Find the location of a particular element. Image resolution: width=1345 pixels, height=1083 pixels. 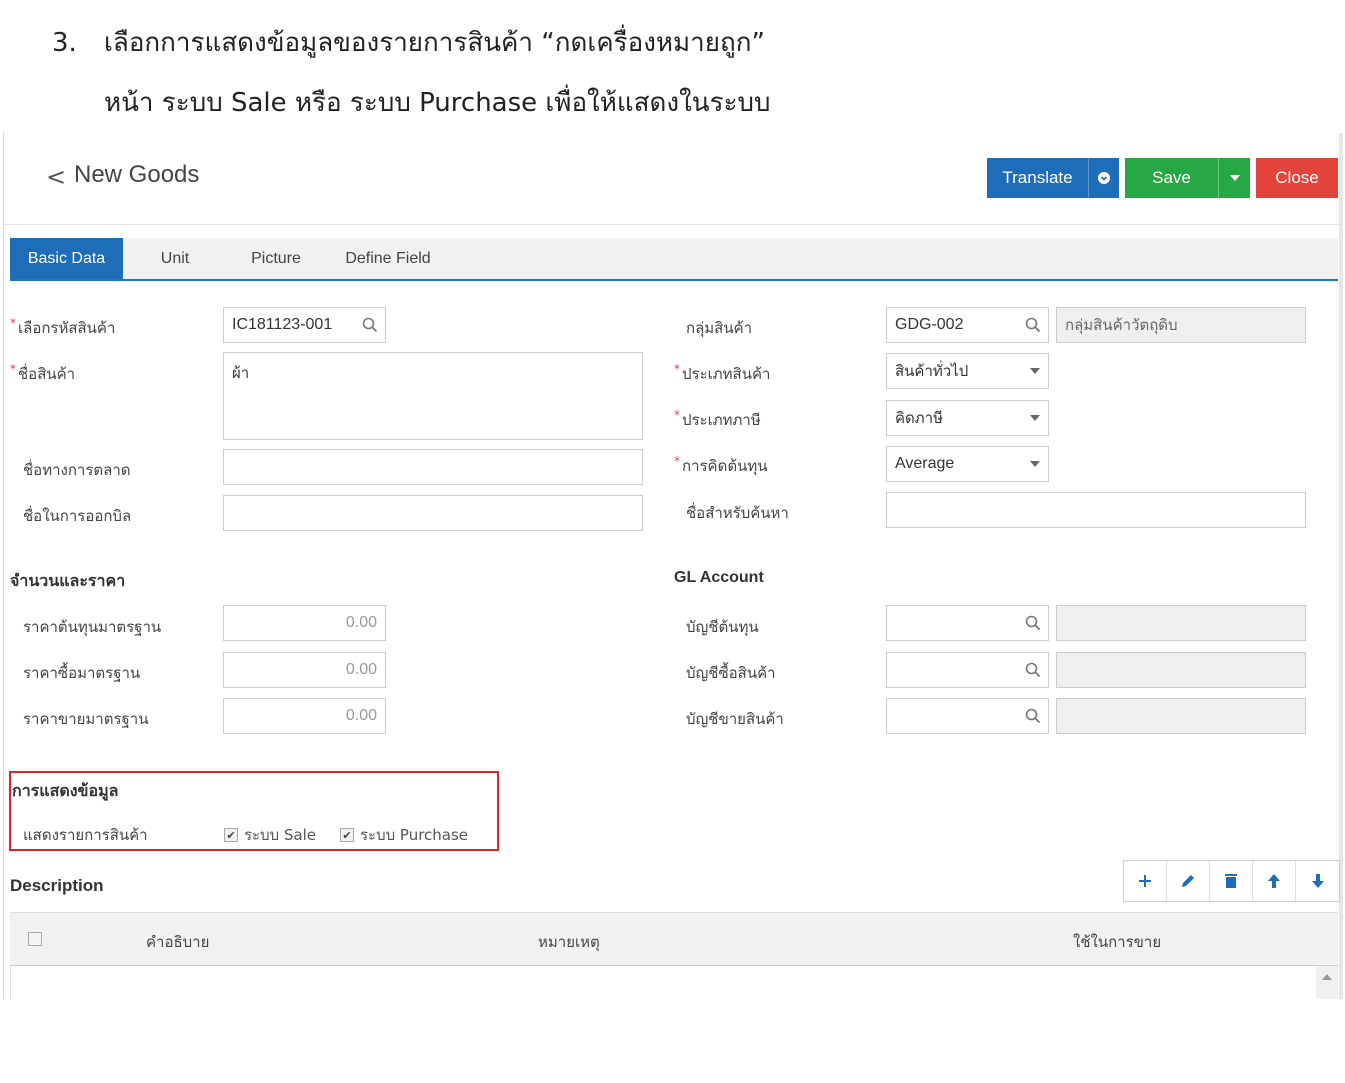

std-buy-field: 0.00 is located at coordinates (304, 670).